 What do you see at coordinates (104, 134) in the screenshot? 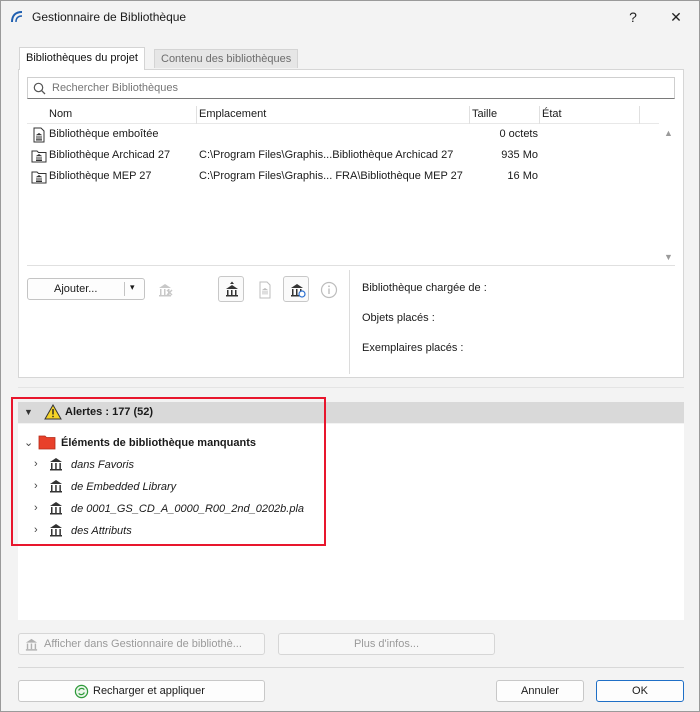
I see `row-name: Bibliothèque emboîtée` at bounding box center [104, 134].